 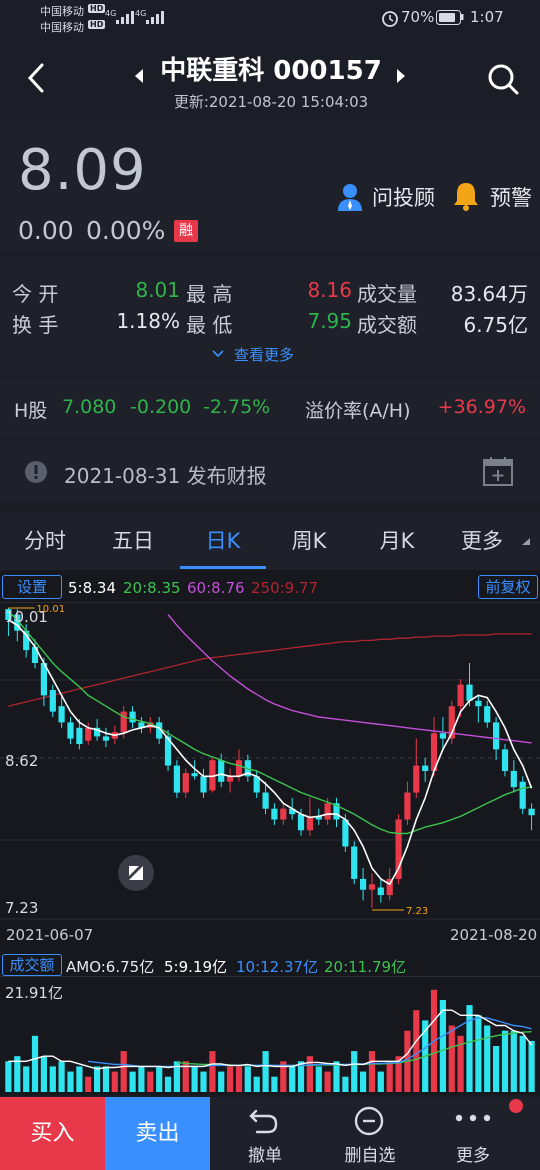 I want to click on next-stock-icon, so click(x=401, y=76).